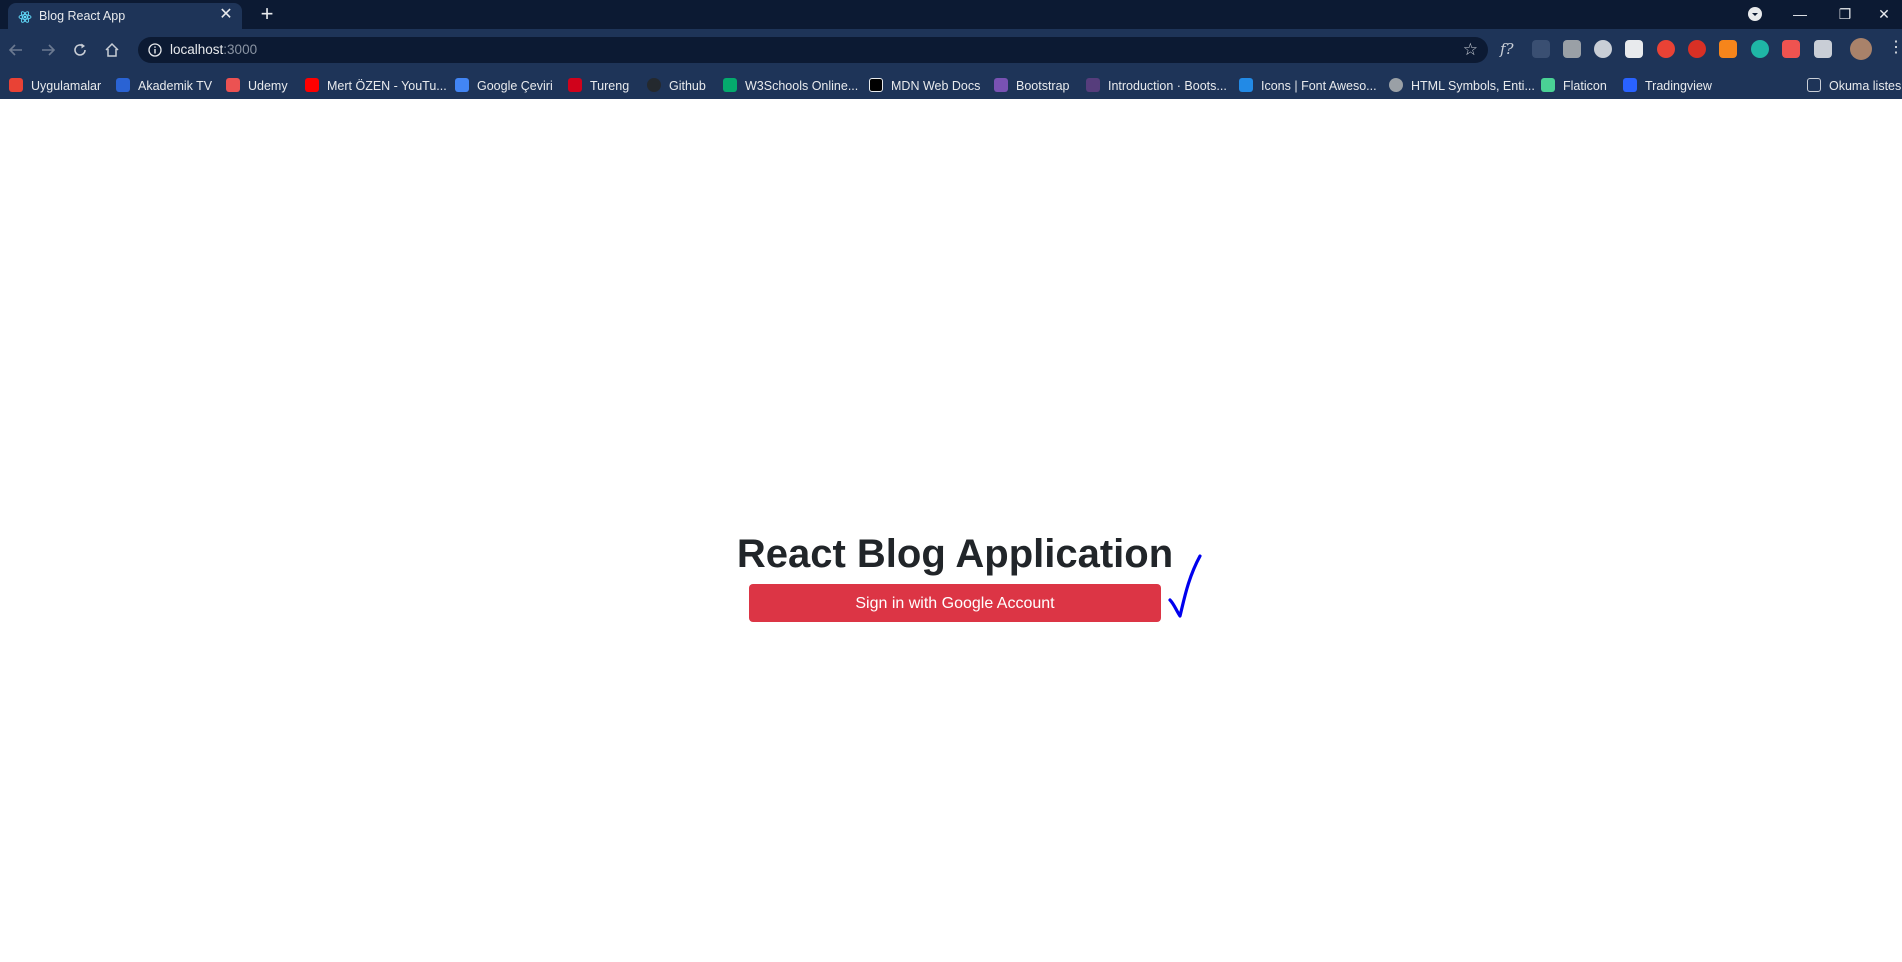 This screenshot has height=962, width=1902. I want to click on bookmark-akademik-tv: Akademik TV, so click(164, 86).